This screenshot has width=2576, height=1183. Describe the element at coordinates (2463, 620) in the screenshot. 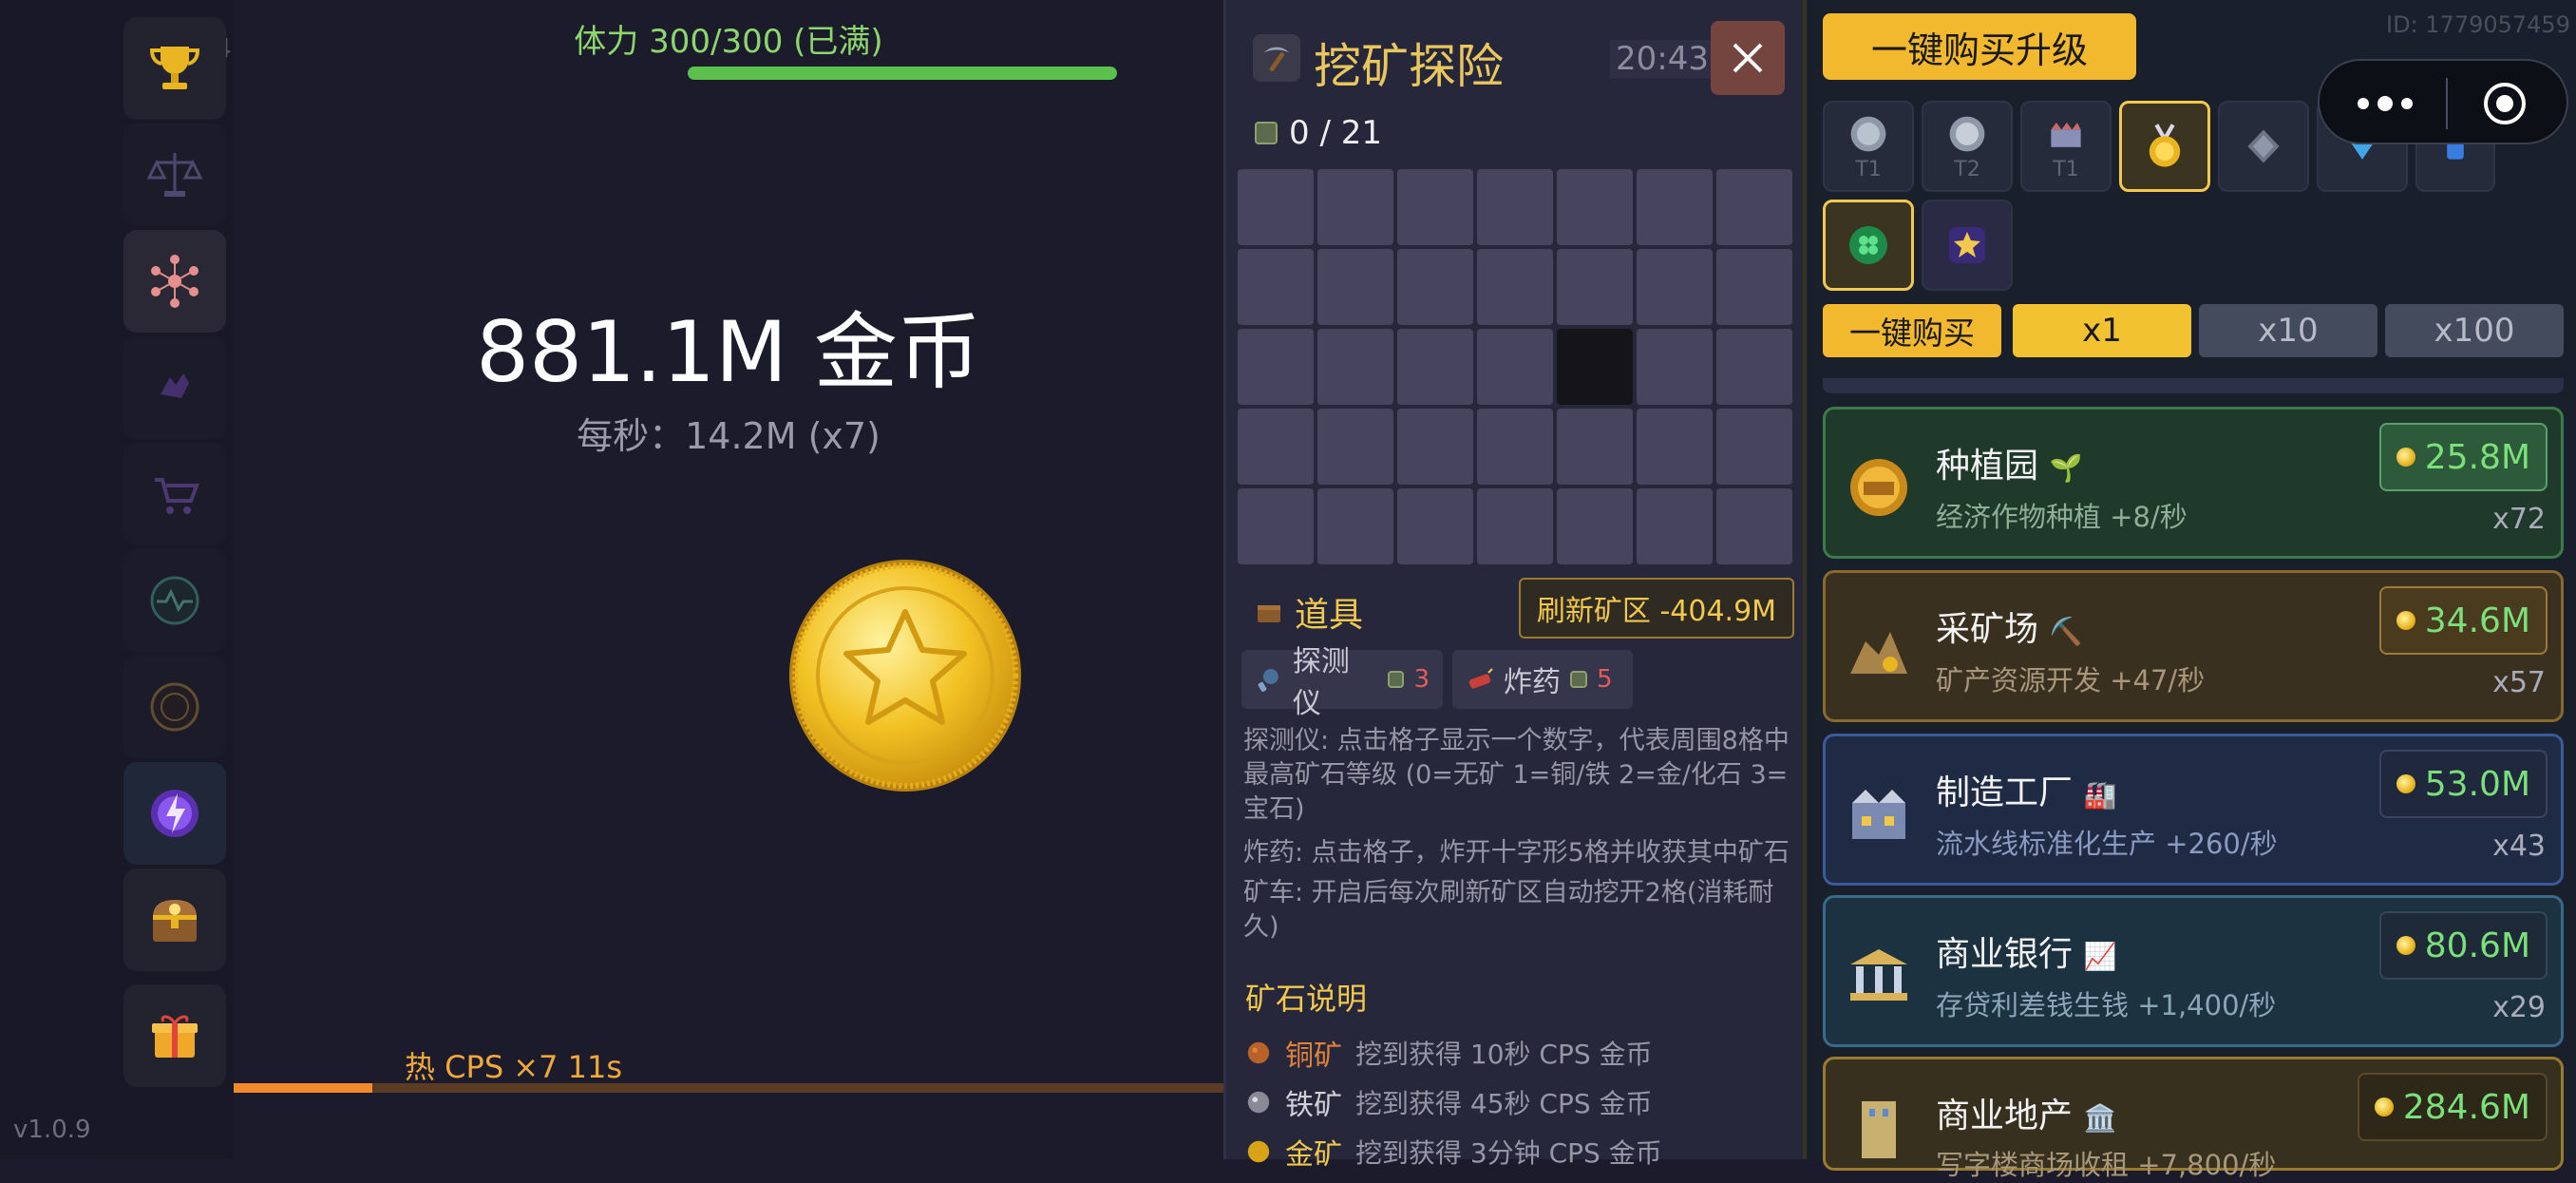

I see `buy-price-button: 34.6M` at that location.